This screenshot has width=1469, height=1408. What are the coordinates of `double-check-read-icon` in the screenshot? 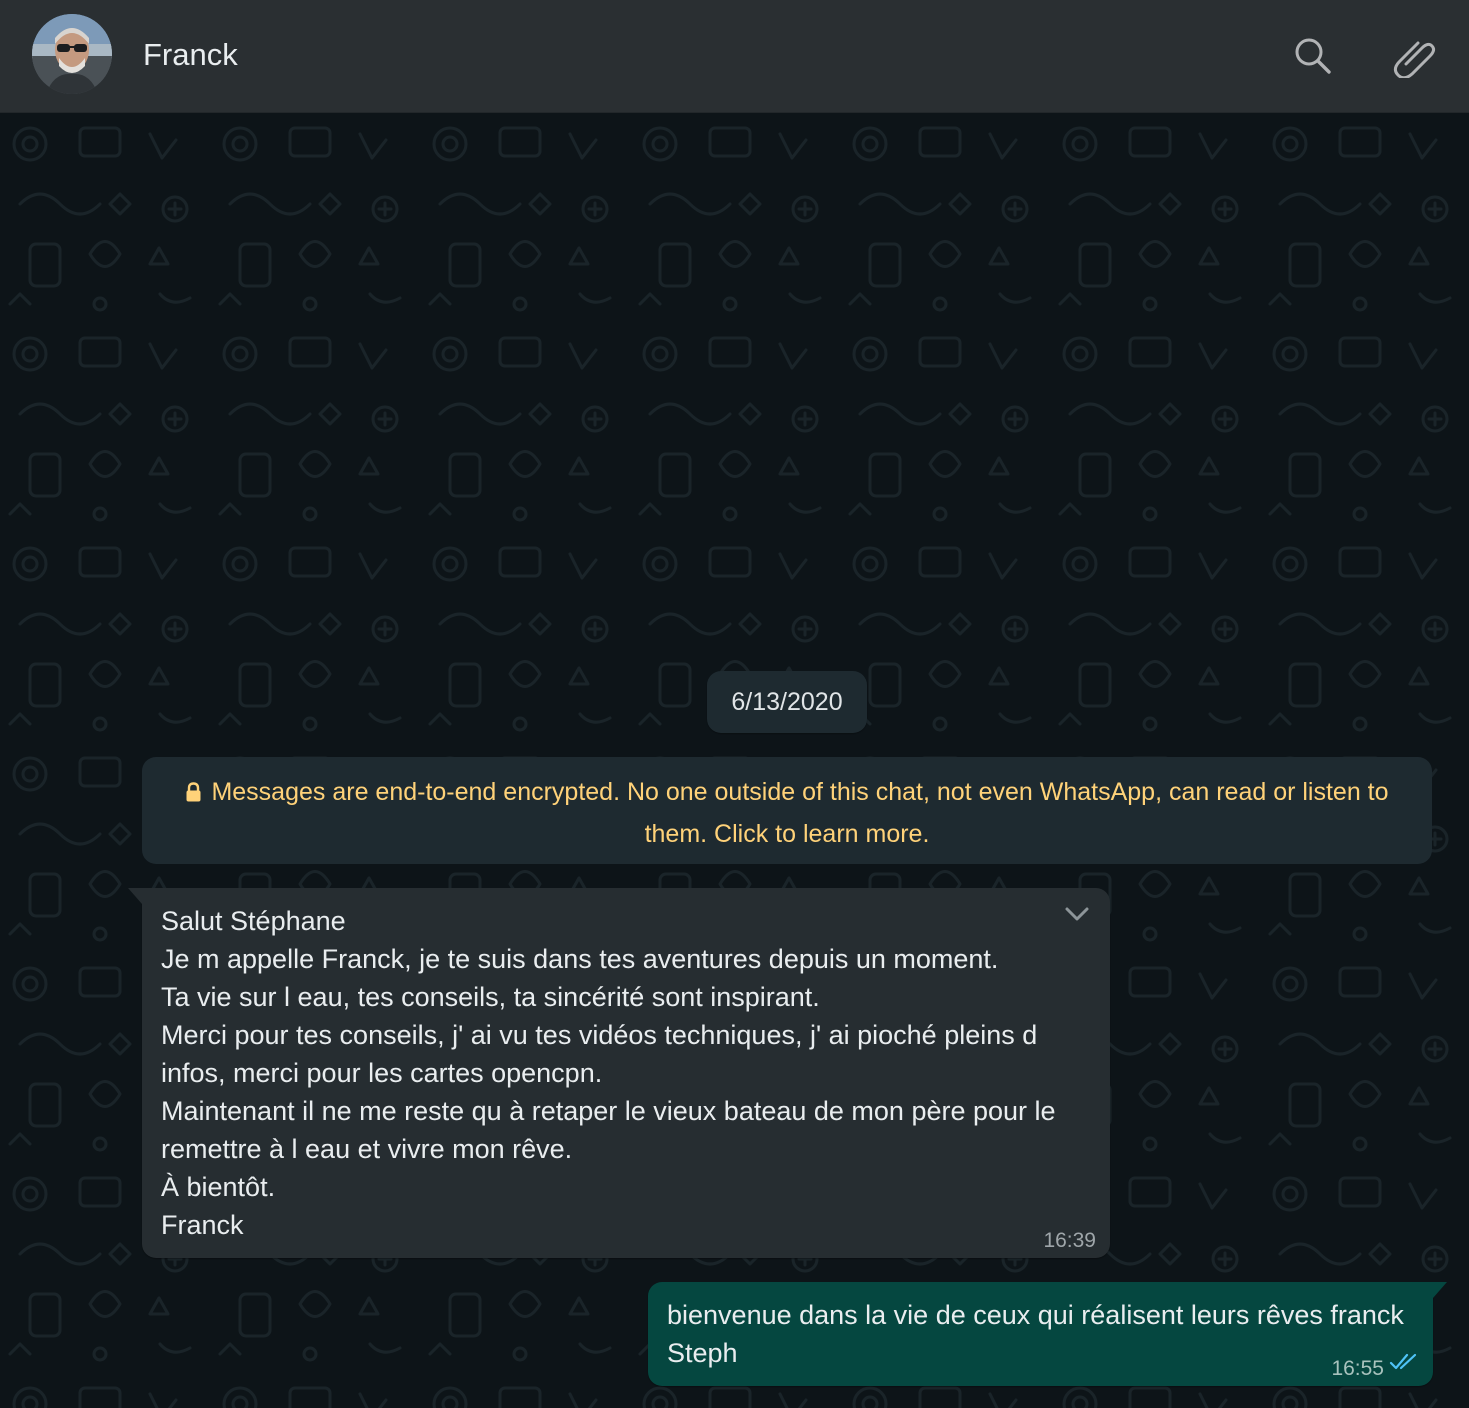 It's located at (1403, 1361).